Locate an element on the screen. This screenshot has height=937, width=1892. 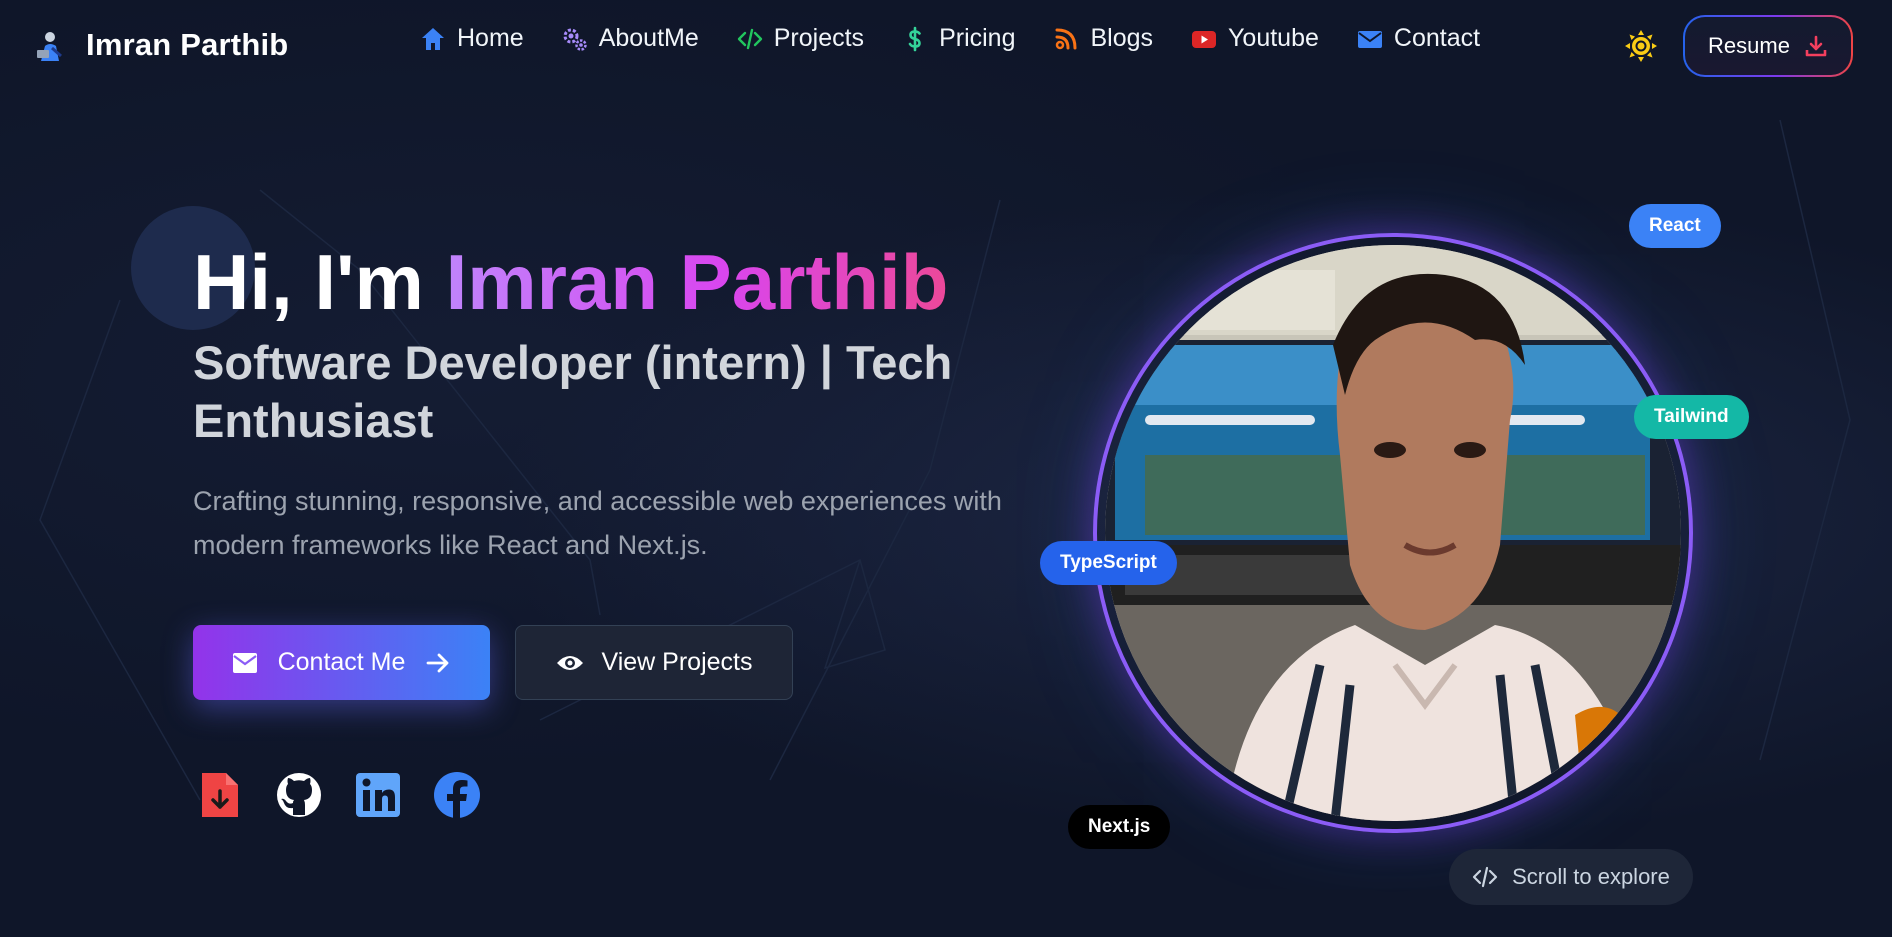
brand-name: Imran Parthib is located at coordinates (187, 44).